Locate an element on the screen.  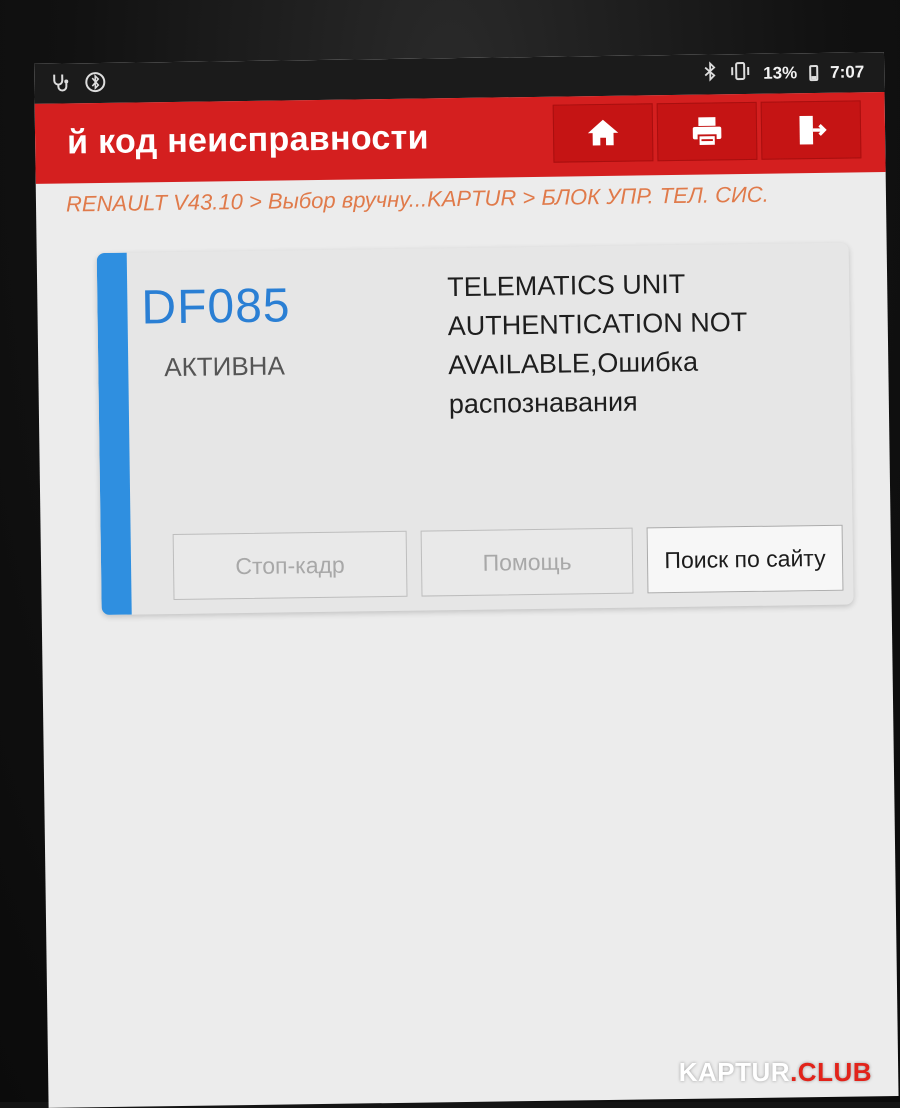
freeze-frame-button: Стоп-кадр is located at coordinates (290, 565).